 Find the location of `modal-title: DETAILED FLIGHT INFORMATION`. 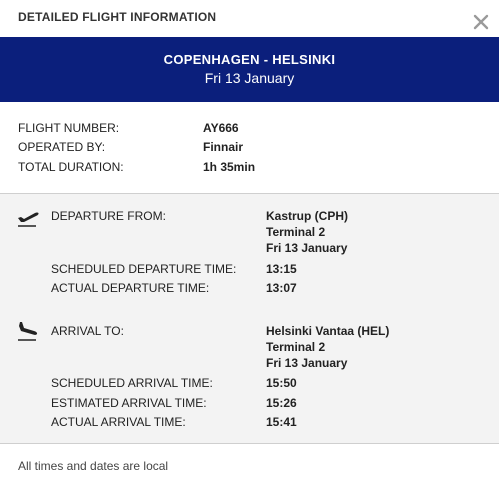

modal-title: DETAILED FLIGHT INFORMATION is located at coordinates (117, 17).